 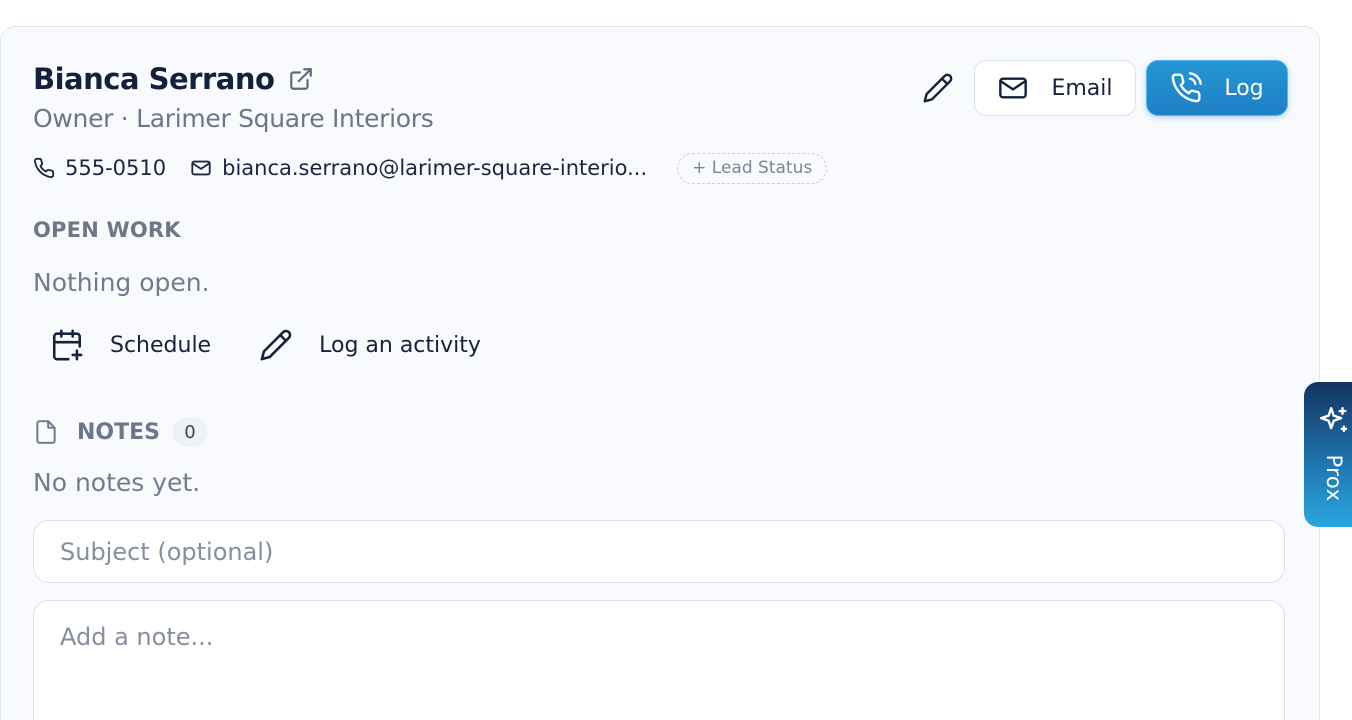 What do you see at coordinates (116, 168) in the screenshot?
I see `phone-number: 555-0510` at bounding box center [116, 168].